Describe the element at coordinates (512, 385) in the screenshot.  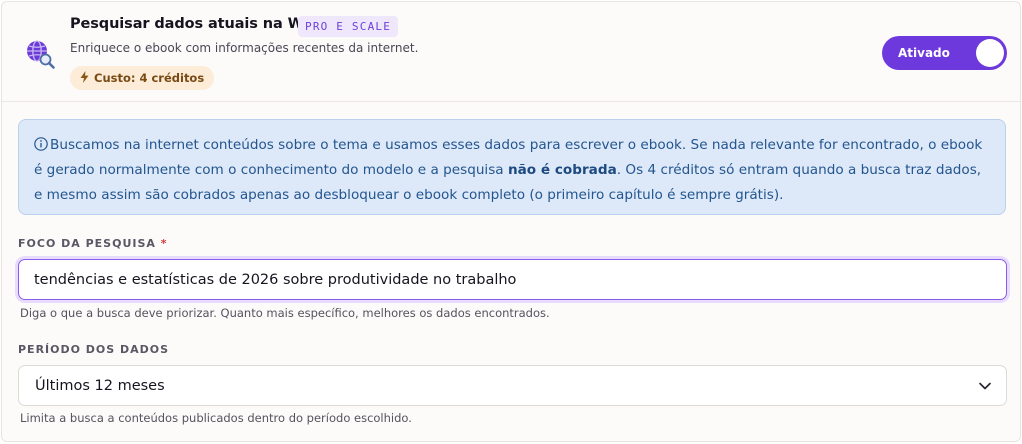
I see `period-select: Últimos 12 meses` at that location.